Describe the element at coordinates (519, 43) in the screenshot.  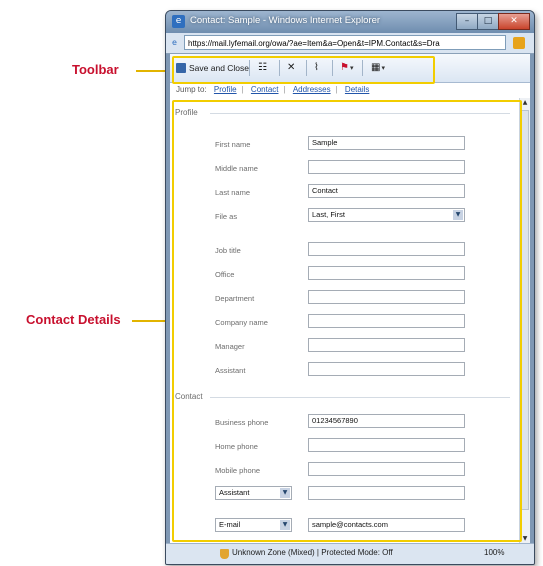
I see `lock-icon` at that location.